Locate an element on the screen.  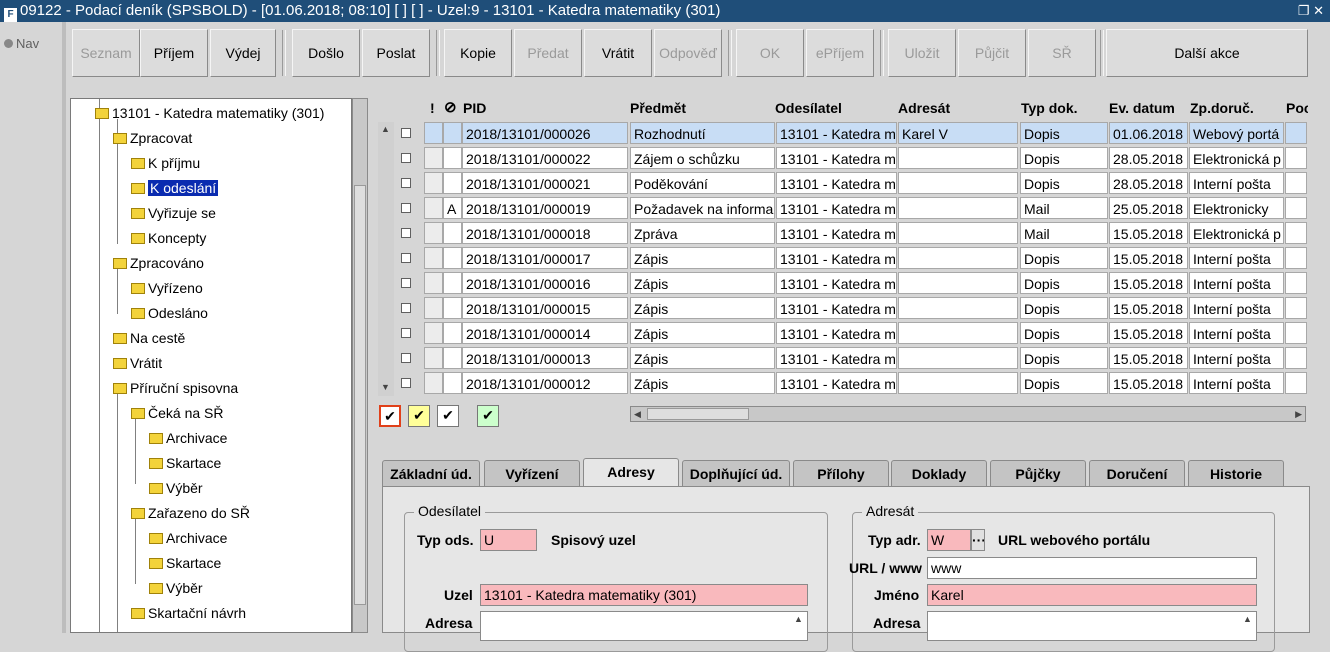
legend-checkbox-green: ✔ is located at coordinates (488, 416).